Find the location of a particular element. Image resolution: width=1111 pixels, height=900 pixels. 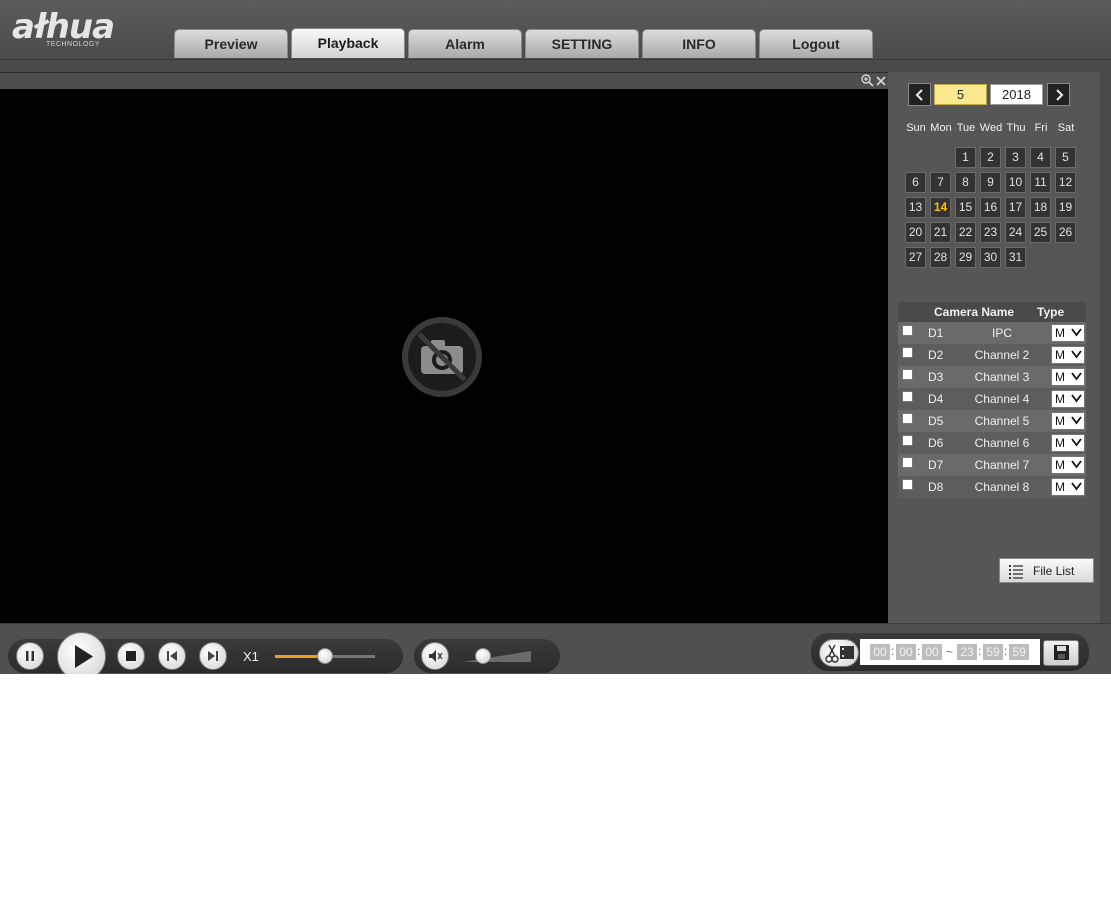

start-minute-field: 00 is located at coordinates (906, 652).